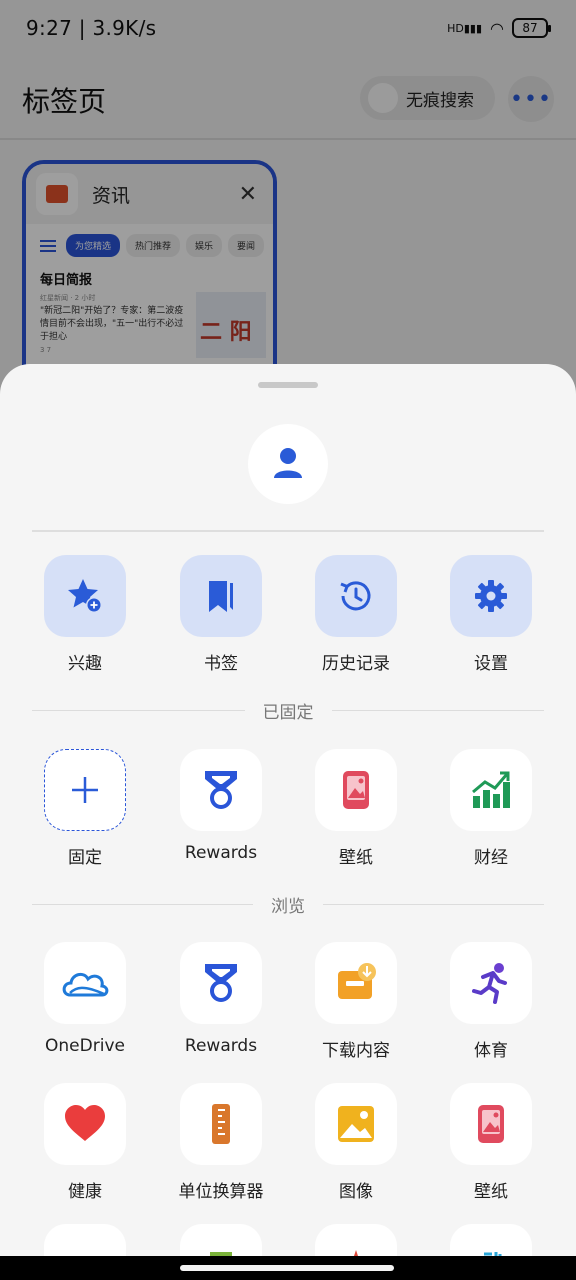 This screenshot has height=1280, width=576. I want to click on history-icon, so click(355, 596).